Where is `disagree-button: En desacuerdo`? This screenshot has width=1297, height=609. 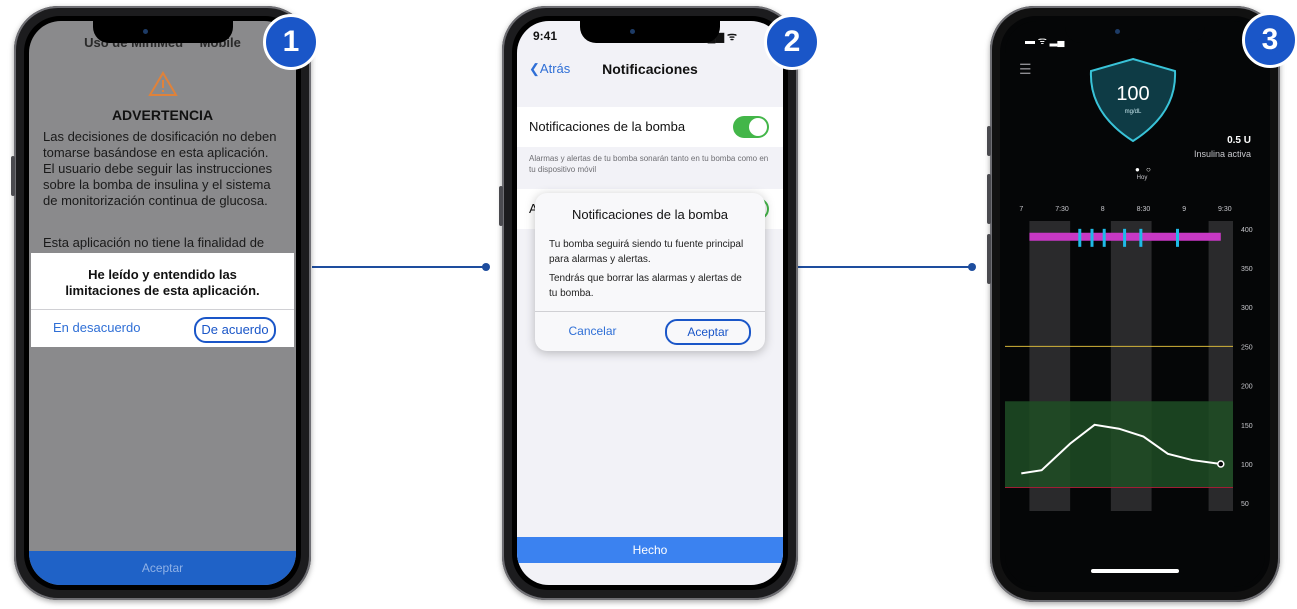
disagree-button: En desacuerdo is located at coordinates (97, 328).